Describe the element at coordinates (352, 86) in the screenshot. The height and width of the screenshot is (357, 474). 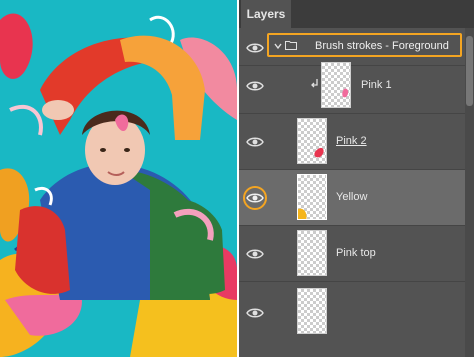
I see `layer-row-pink-1: Pink 1` at that location.